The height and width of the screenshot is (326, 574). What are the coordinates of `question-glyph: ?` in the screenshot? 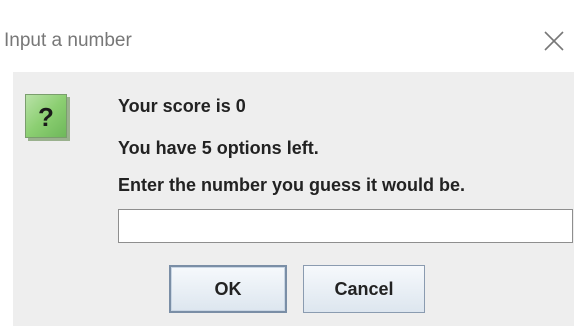 It's located at (46, 117).